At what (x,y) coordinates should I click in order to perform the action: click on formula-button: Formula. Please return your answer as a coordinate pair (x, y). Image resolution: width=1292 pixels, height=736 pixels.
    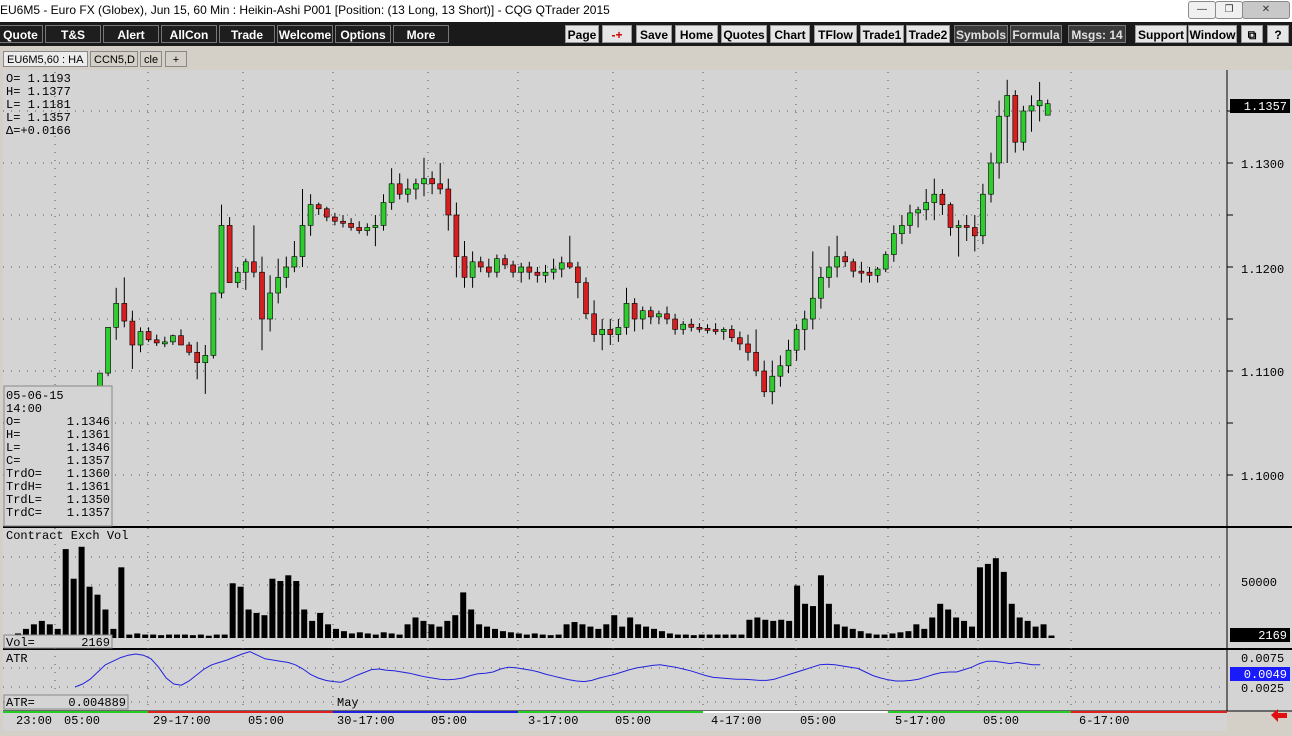
    Looking at the image, I should click on (1036, 34).